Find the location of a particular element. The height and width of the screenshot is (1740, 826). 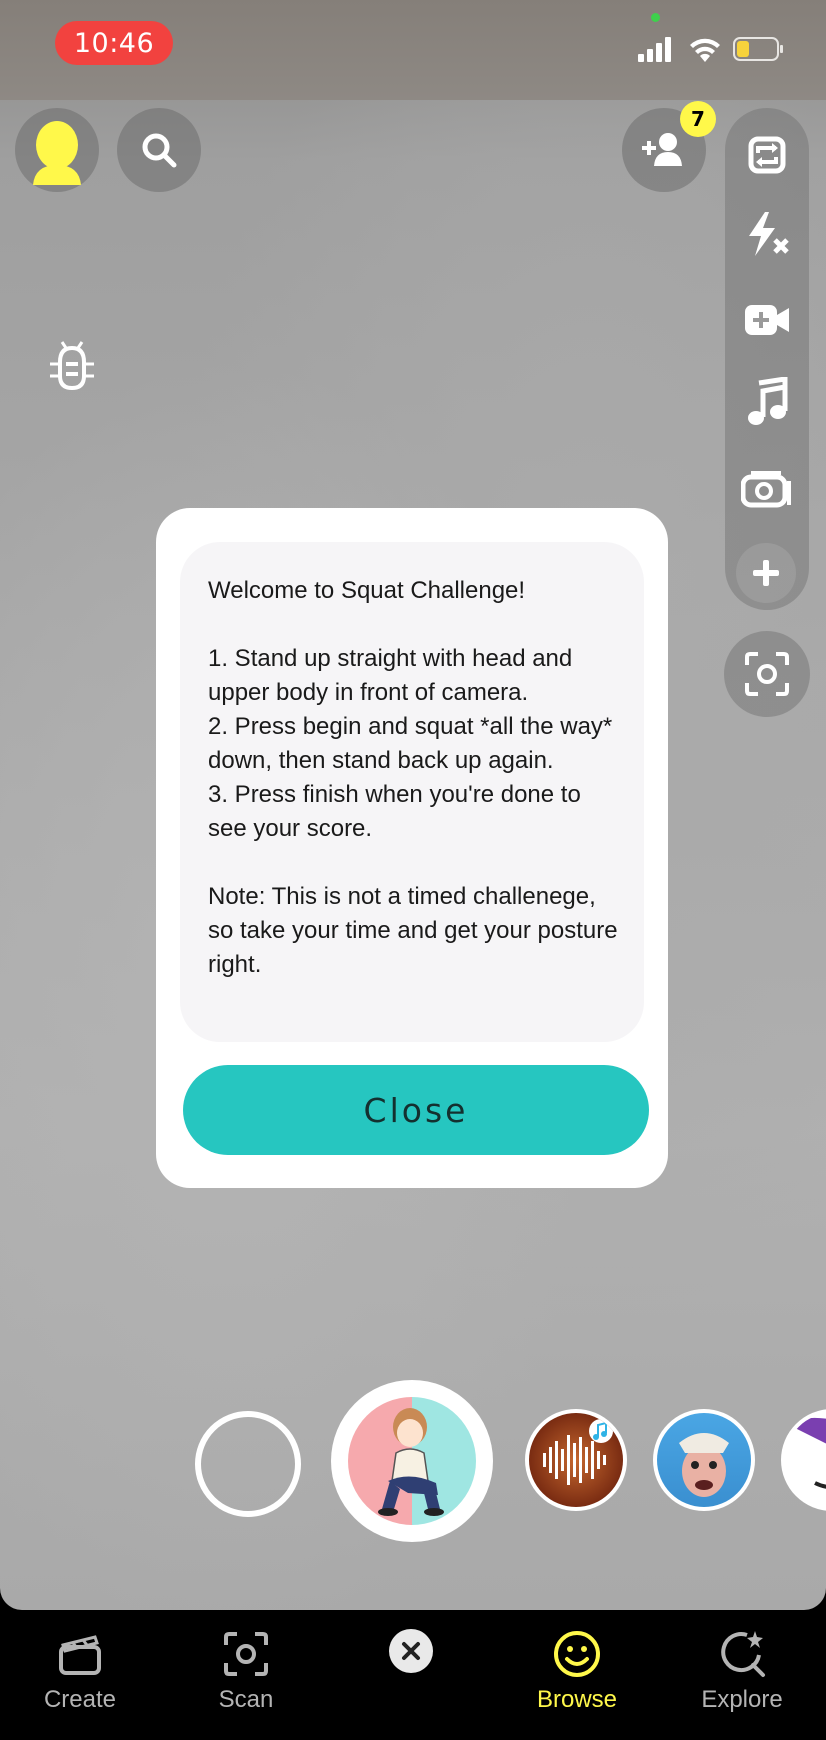

nav-item-scan: Scan is located at coordinates (246, 1678).